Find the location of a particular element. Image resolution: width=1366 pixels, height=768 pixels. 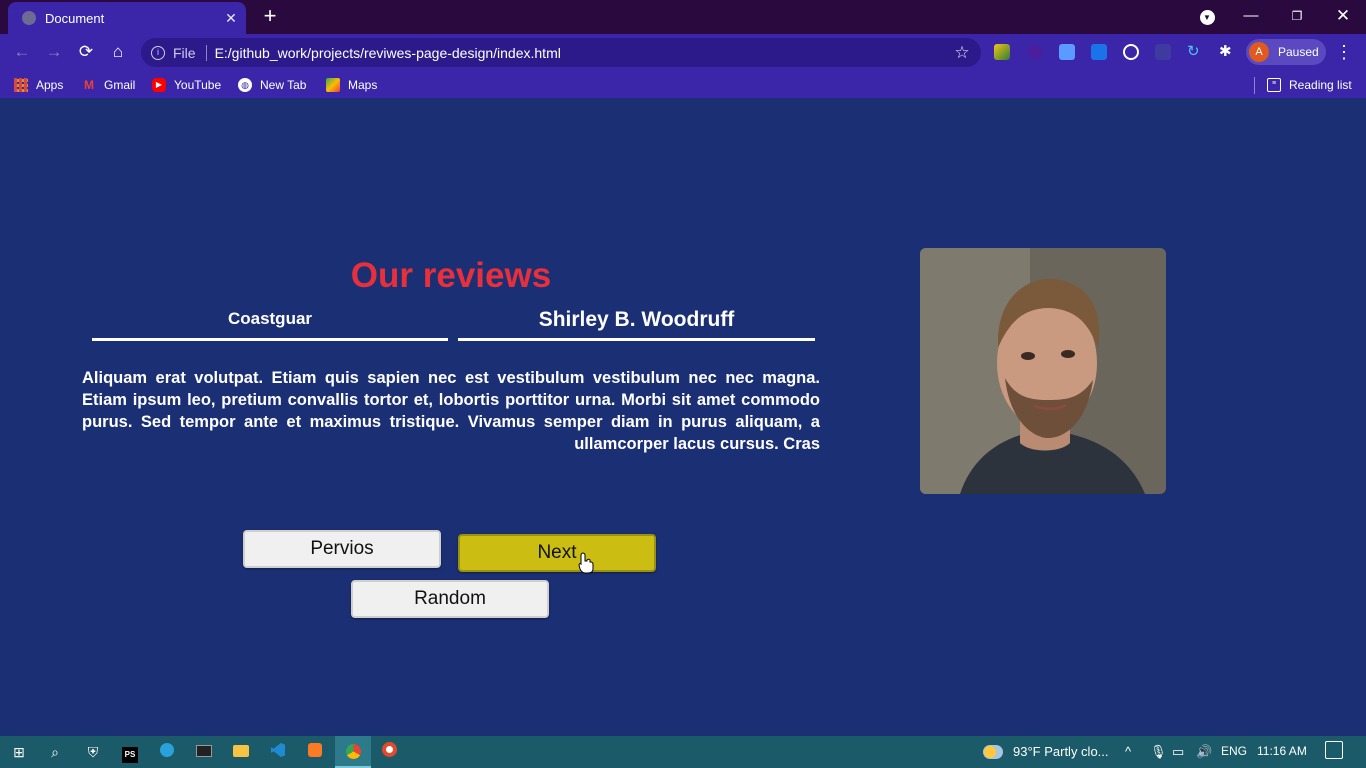

bookmark-label: New Tab is located at coordinates (283, 85).